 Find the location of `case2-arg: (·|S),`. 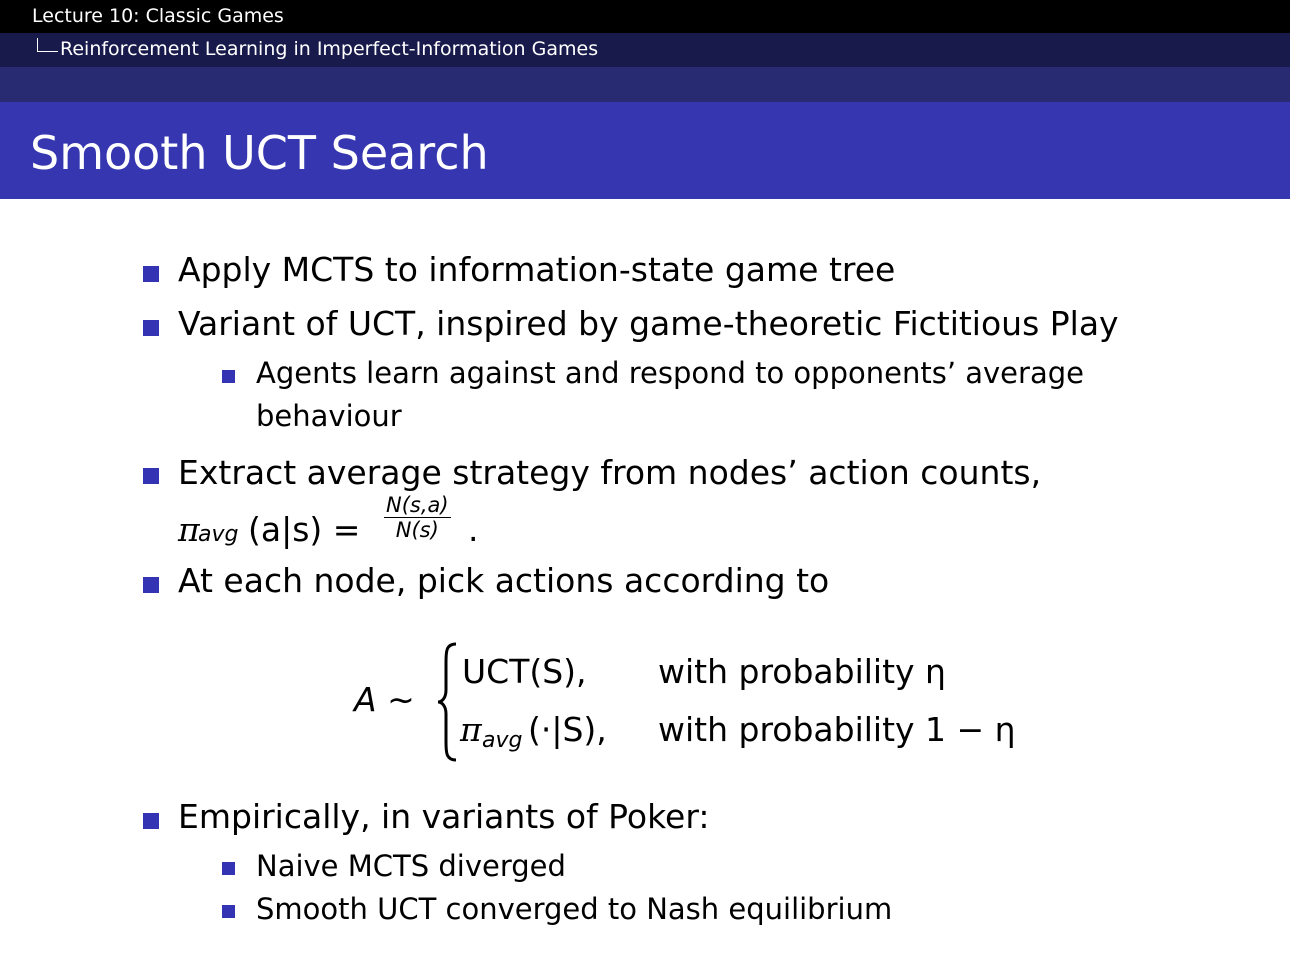

case2-arg: (·|S), is located at coordinates (567, 729).